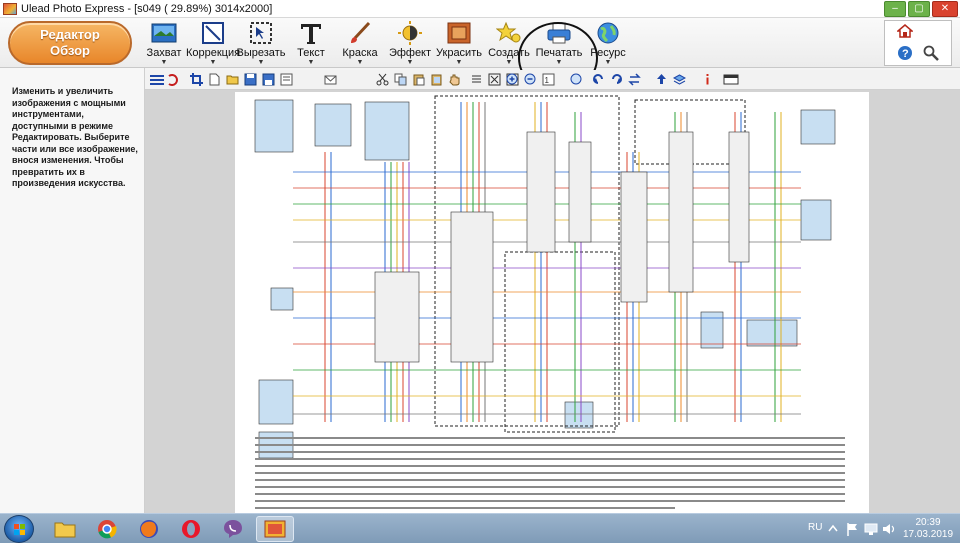 This screenshot has height=543, width=960. What do you see at coordinates (382, 79) in the screenshot?
I see `scissors-icon` at bounding box center [382, 79].